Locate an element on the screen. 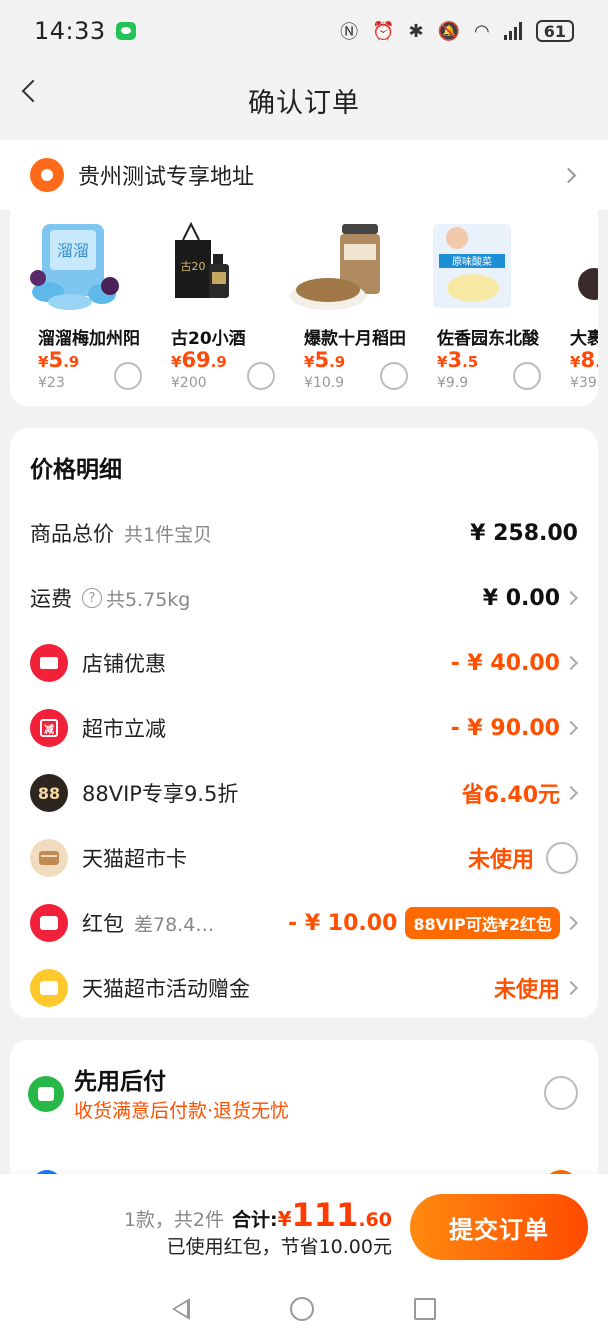 The image size is (608, 1344). red-packet-label: 红包 is located at coordinates (103, 924).